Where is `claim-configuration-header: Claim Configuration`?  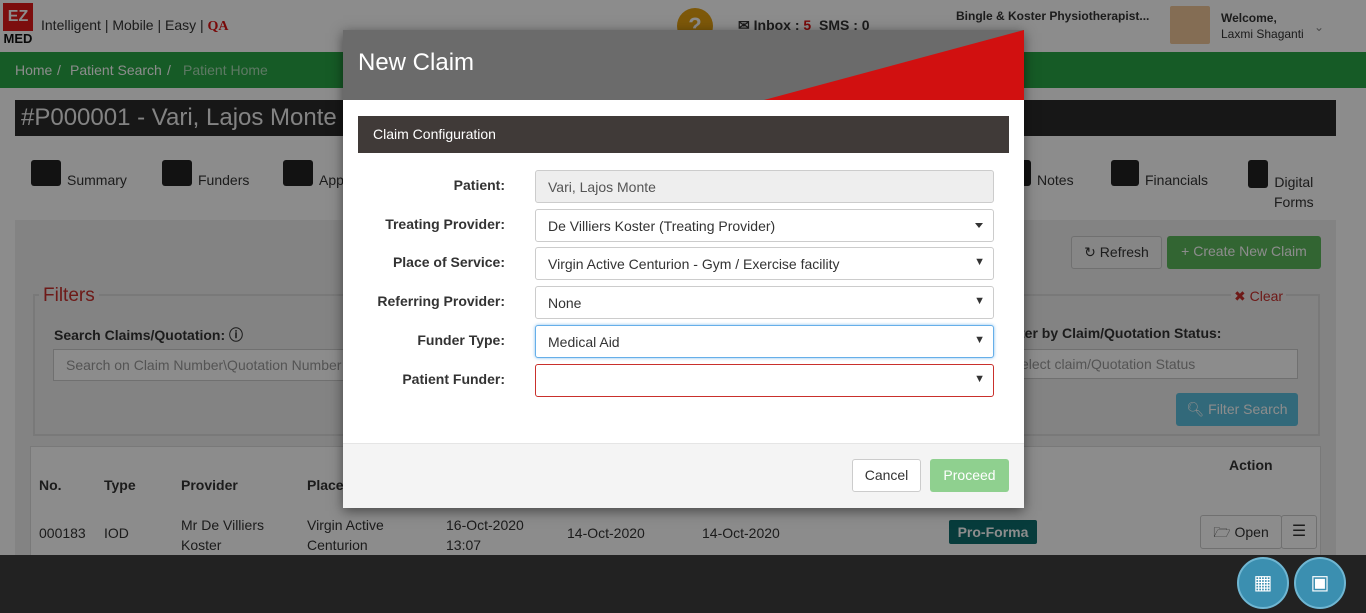 claim-configuration-header: Claim Configuration is located at coordinates (683, 134).